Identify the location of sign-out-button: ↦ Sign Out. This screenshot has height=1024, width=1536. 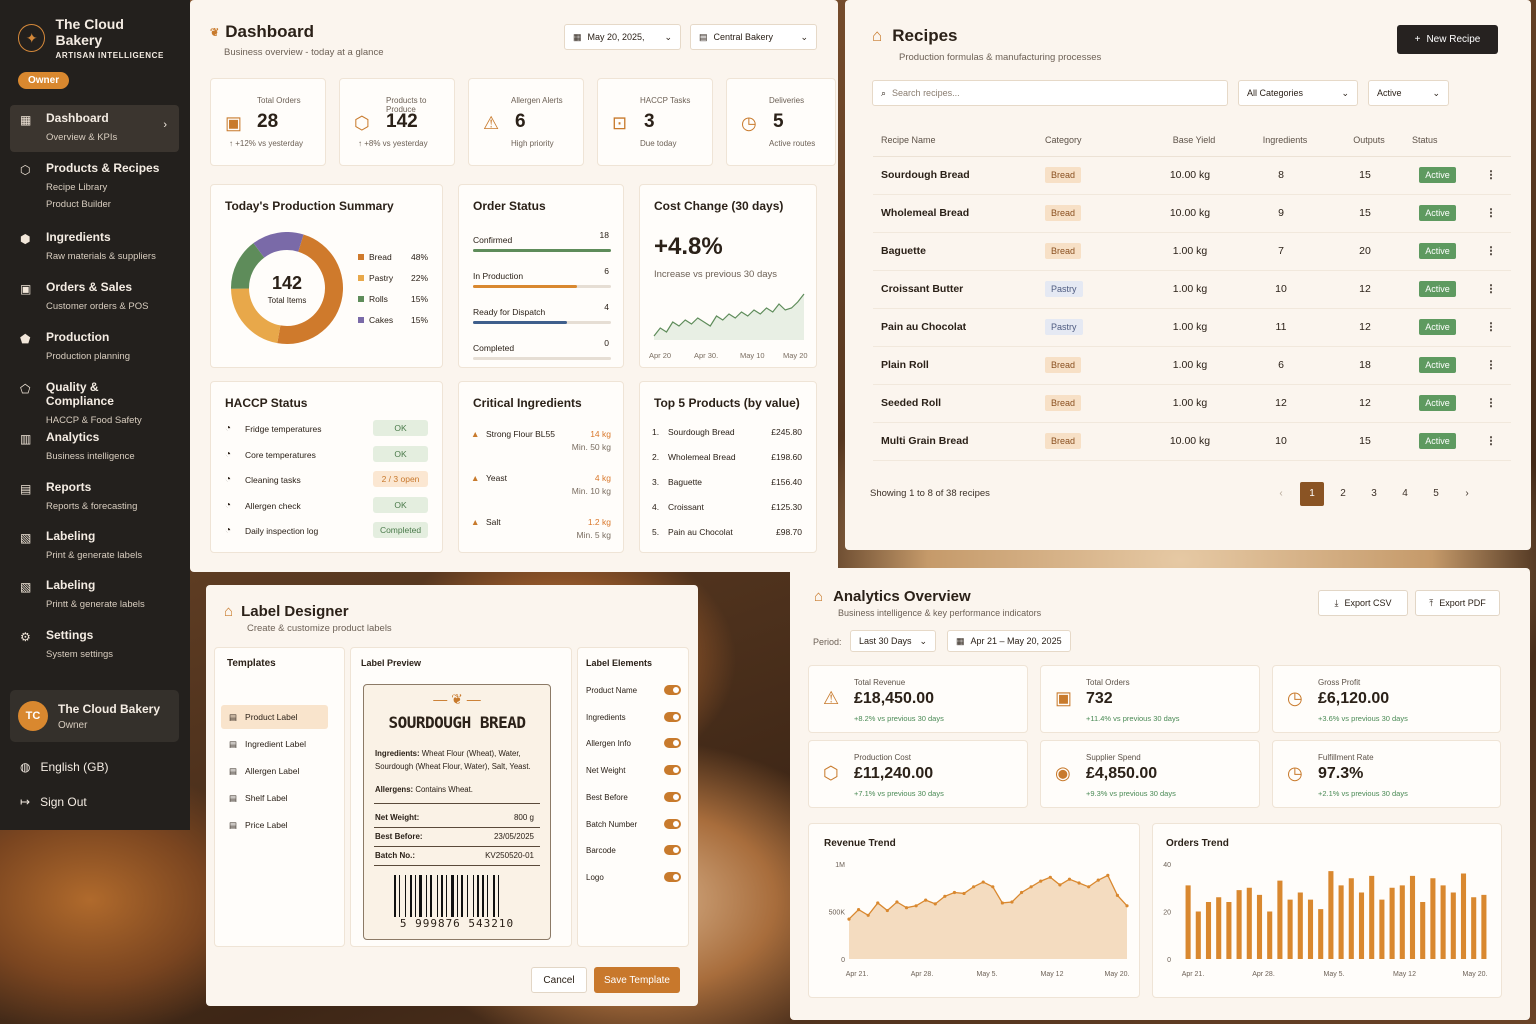
(53, 802).